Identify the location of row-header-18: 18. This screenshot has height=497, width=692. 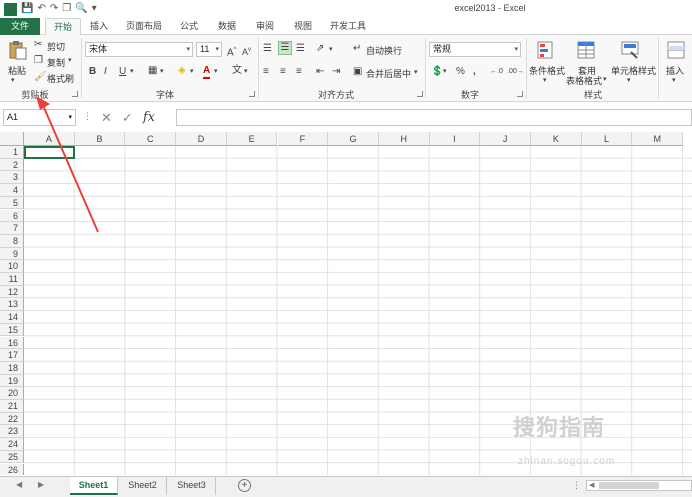
(12, 368).